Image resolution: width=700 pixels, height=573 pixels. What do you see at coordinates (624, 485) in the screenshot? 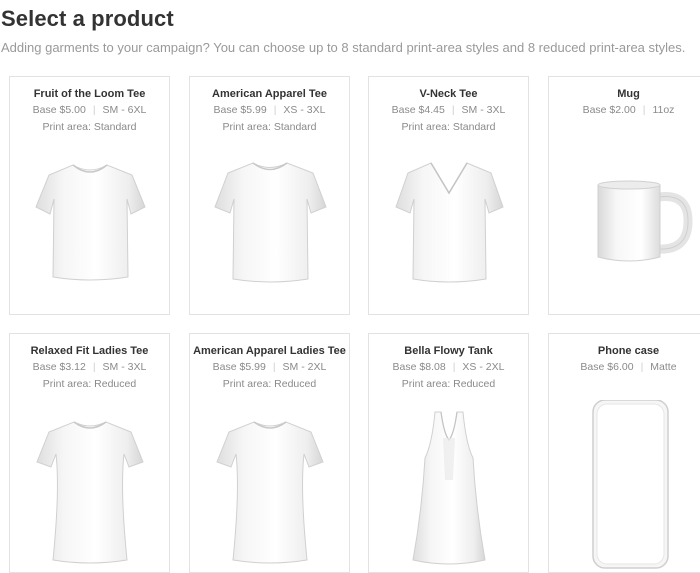
I see `phone-case-icon` at bounding box center [624, 485].